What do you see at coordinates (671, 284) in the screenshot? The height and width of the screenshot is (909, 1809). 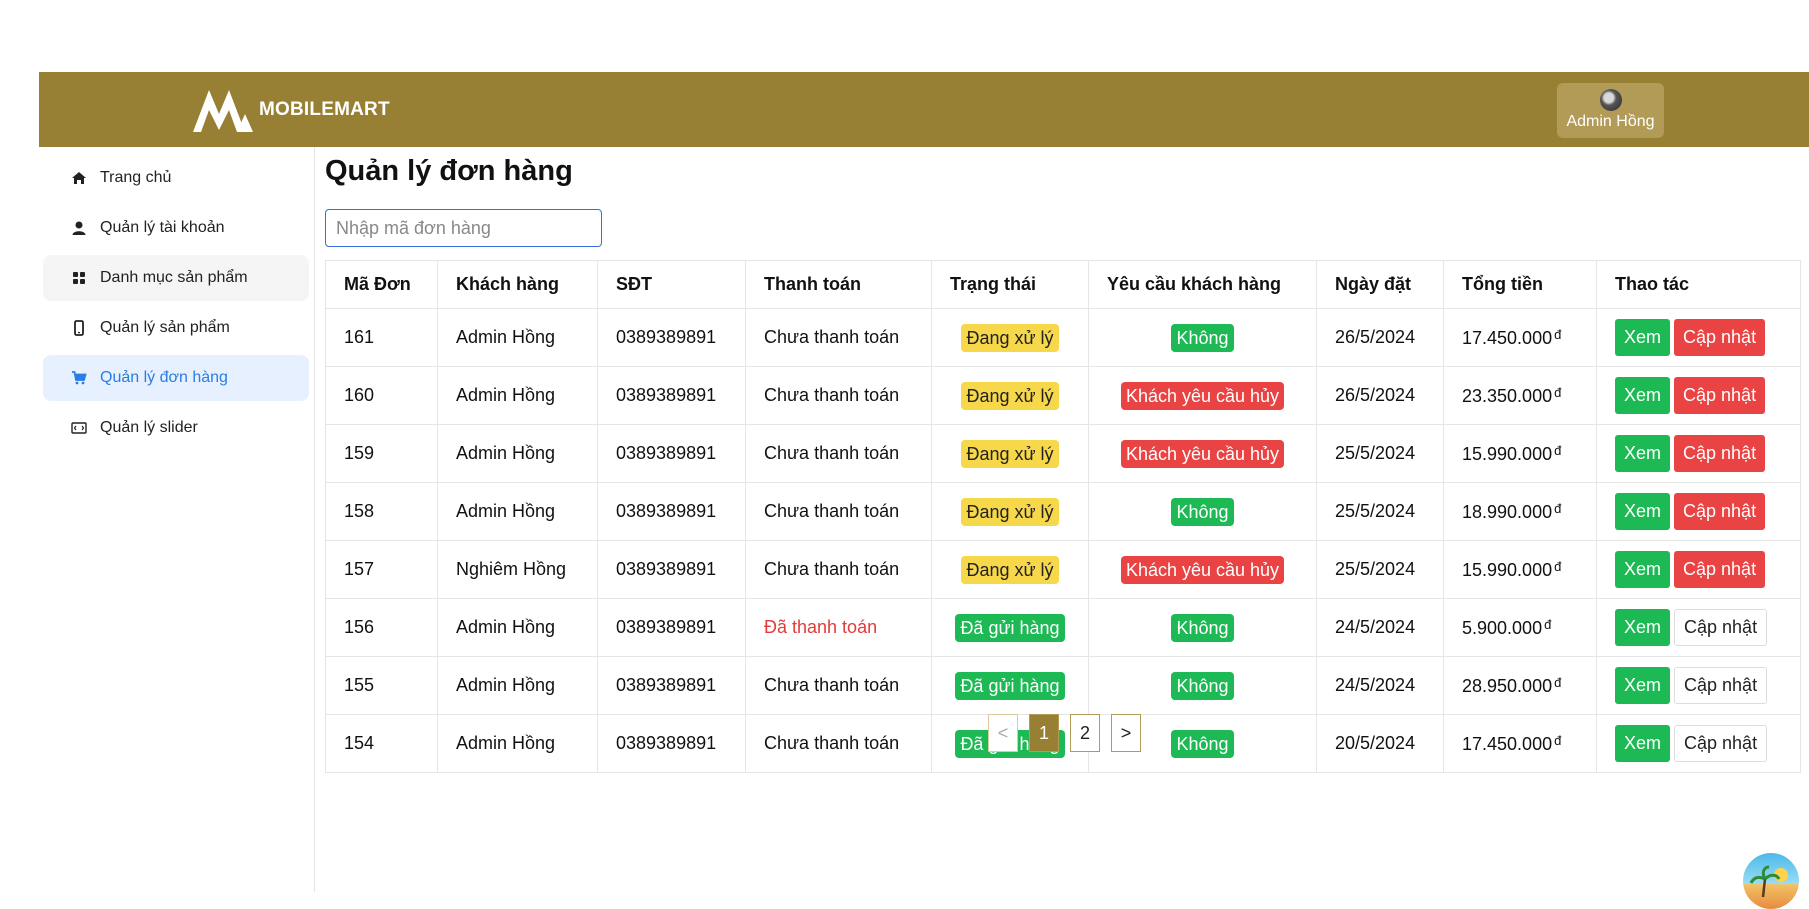 I see `column-header: SĐT` at bounding box center [671, 284].